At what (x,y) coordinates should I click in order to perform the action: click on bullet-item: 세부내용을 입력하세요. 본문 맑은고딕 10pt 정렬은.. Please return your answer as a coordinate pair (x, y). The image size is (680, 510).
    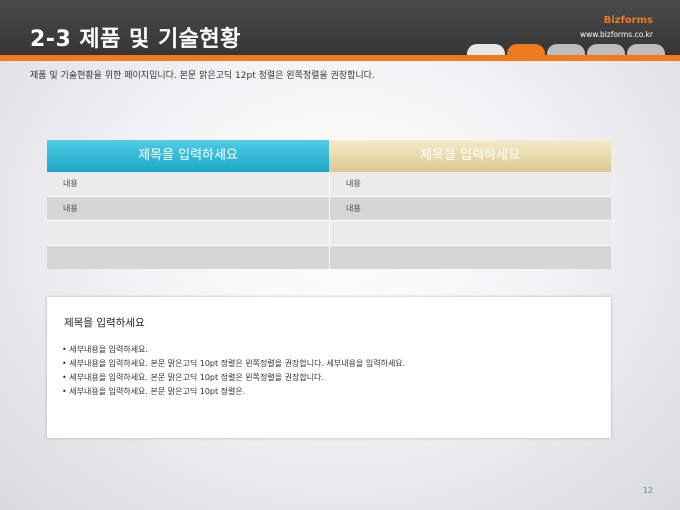
    Looking at the image, I should click on (233, 392).